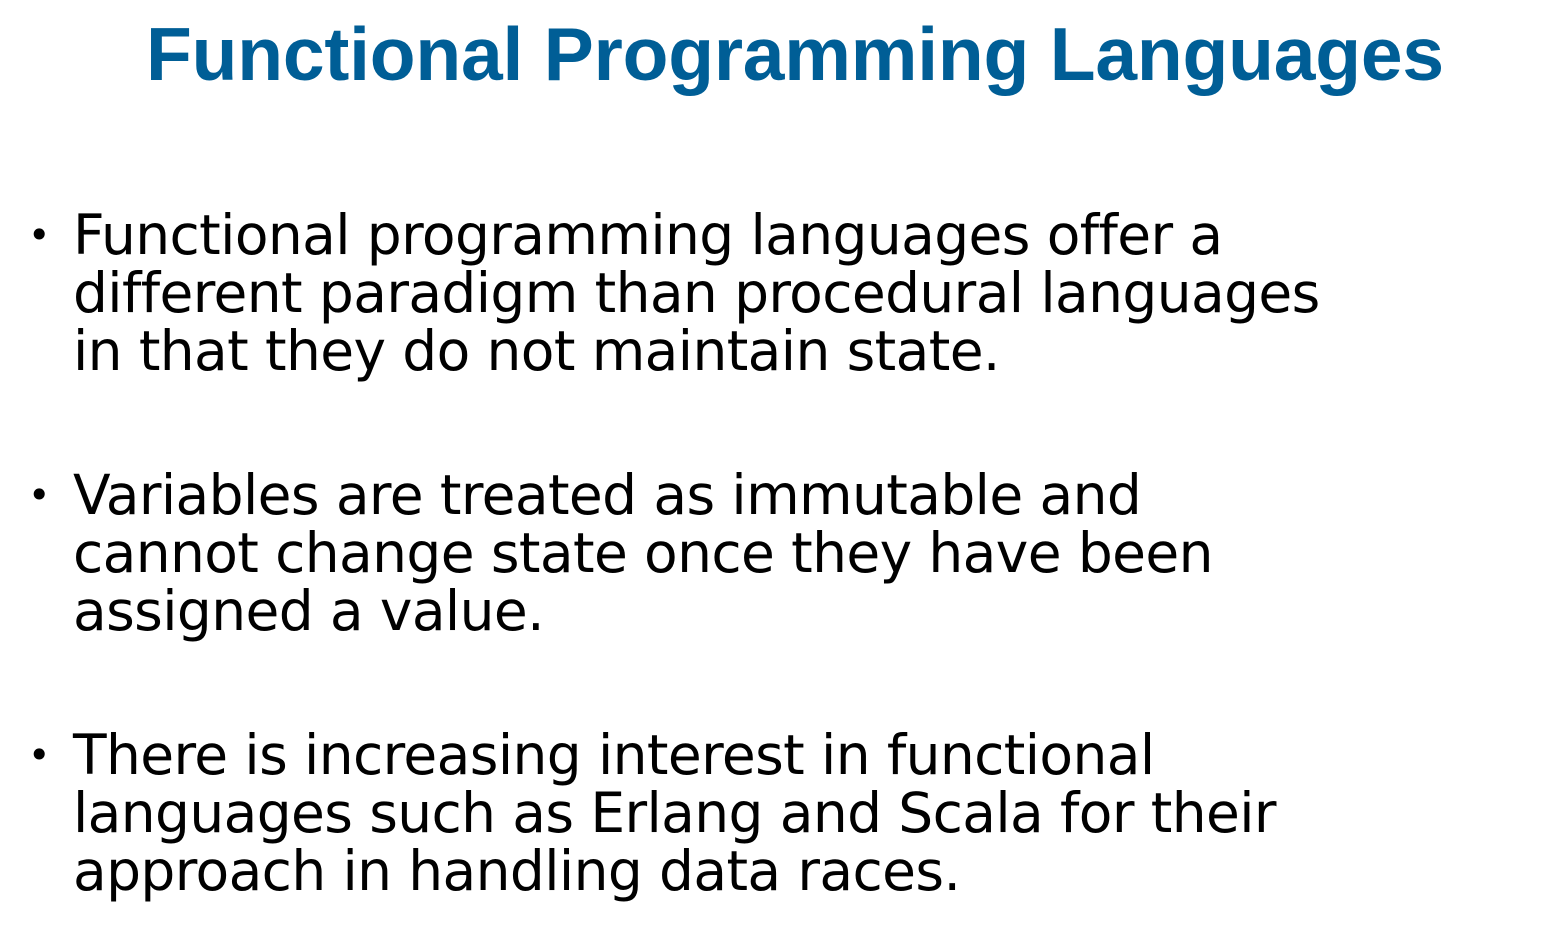  I want to click on slide-title: Functional Programming Languages, so click(795, 54).